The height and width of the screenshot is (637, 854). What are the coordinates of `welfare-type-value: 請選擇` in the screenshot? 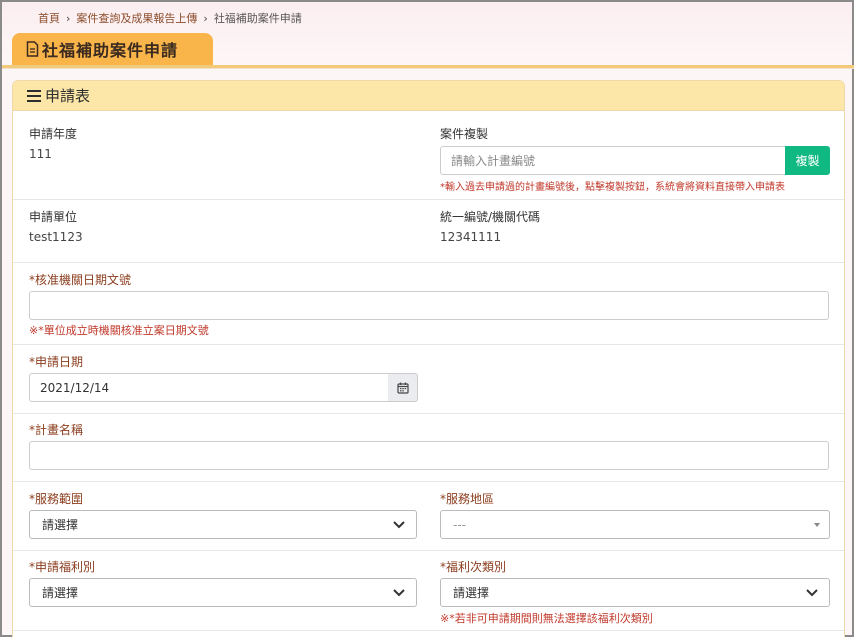 It's located at (60, 593).